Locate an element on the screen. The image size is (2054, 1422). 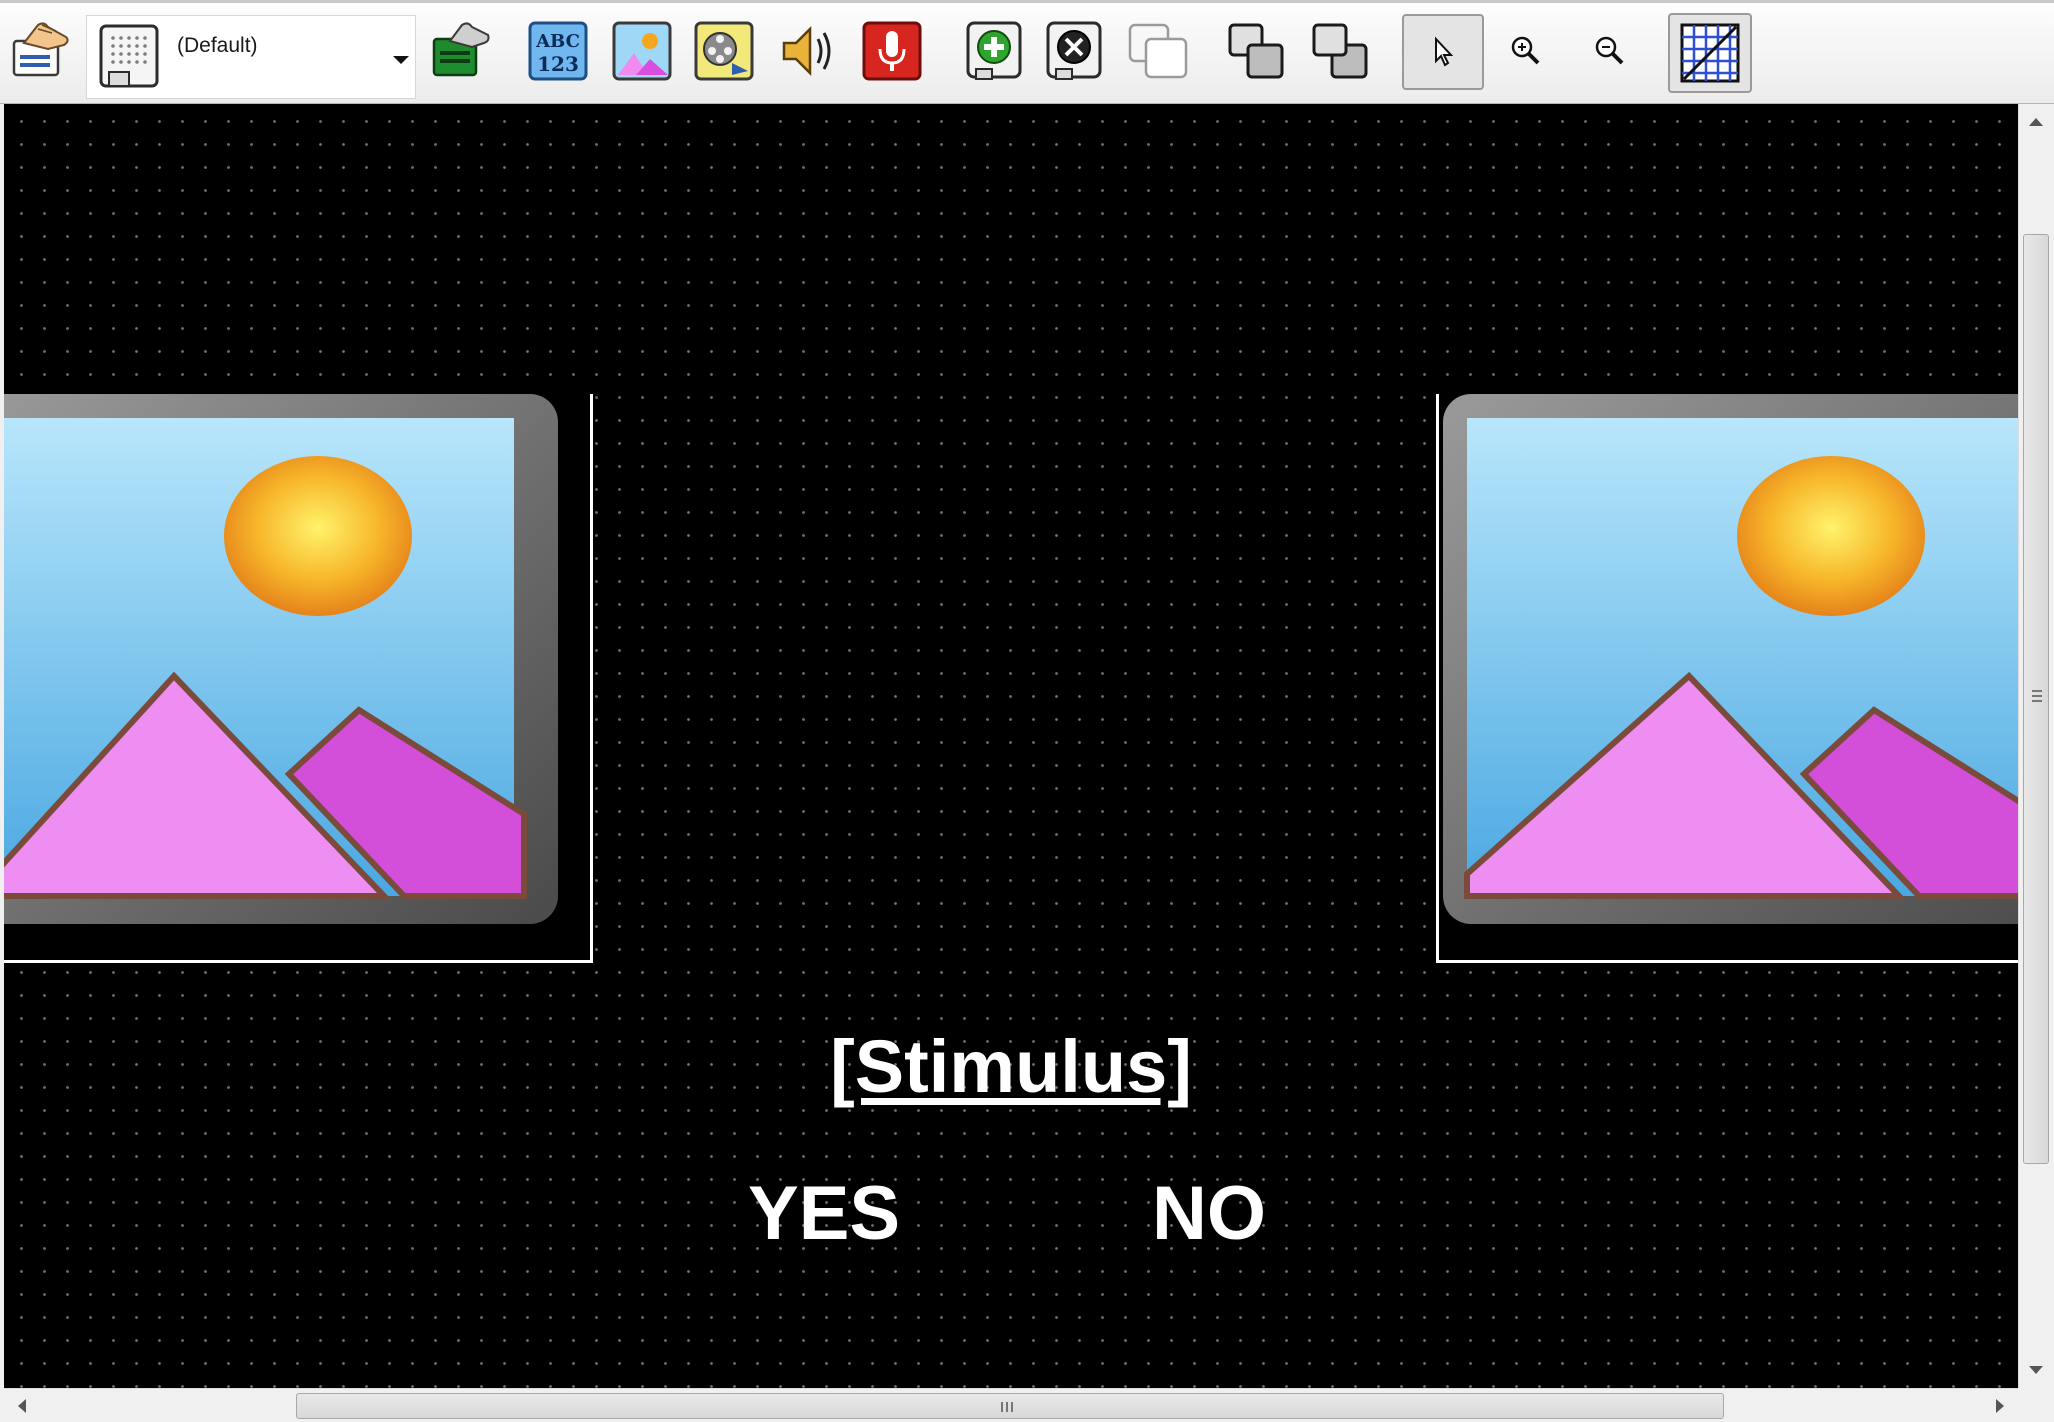
image-object-right is located at coordinates (1727, 678).